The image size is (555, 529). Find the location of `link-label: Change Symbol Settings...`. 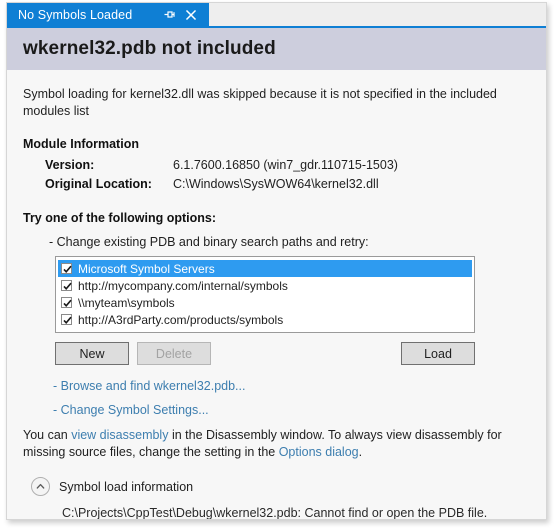

link-label: Change Symbol Settings... is located at coordinates (134, 410).